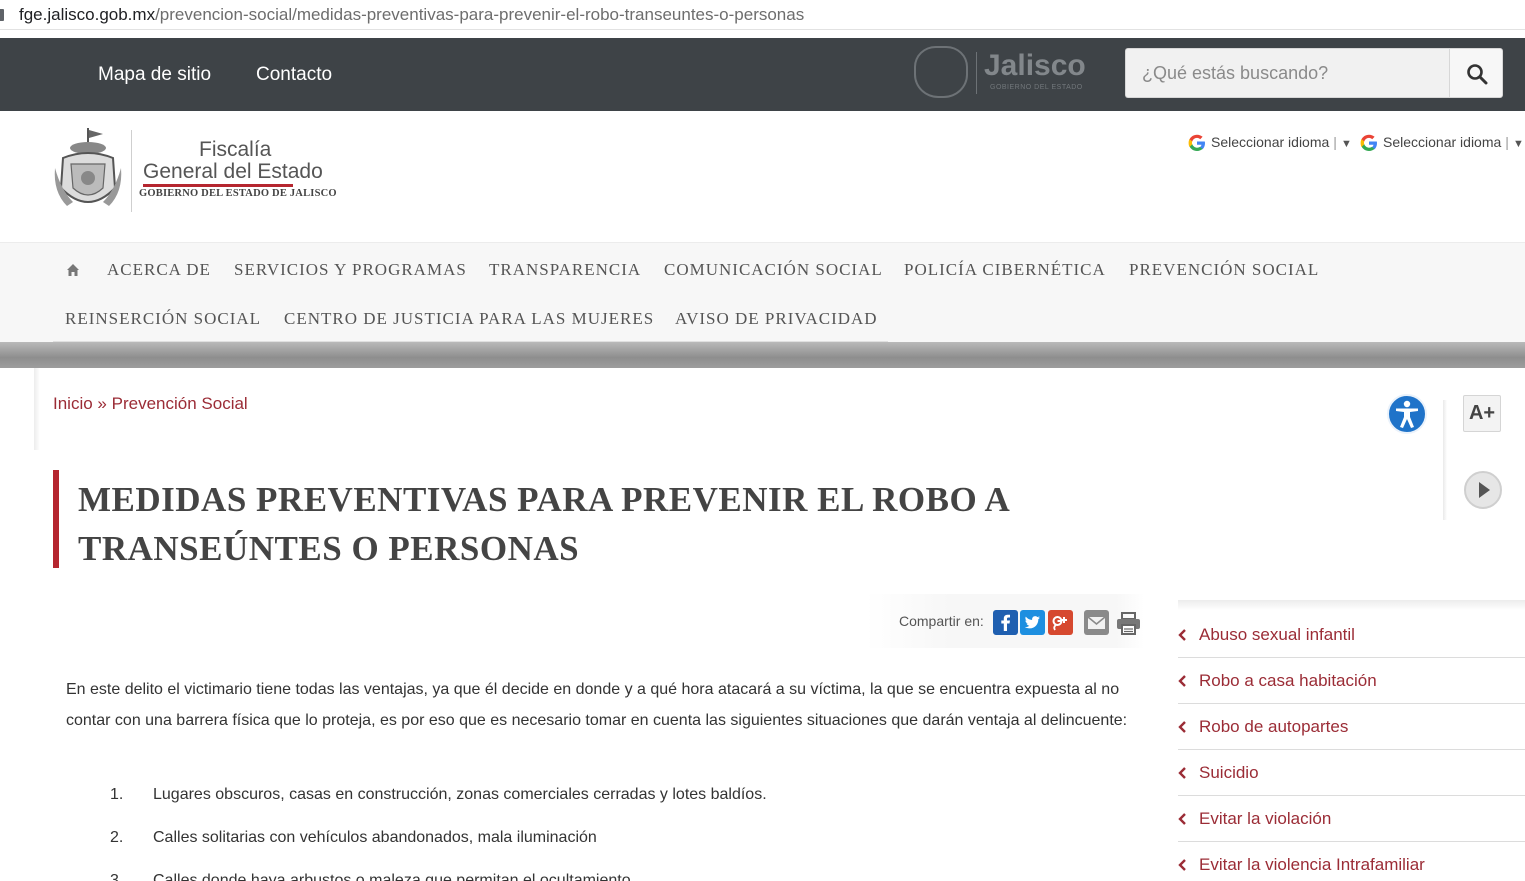 This screenshot has width=1525, height=881. I want to click on nav-prevencion-social: PREVENCIÓN SOCIAL, so click(1224, 270).